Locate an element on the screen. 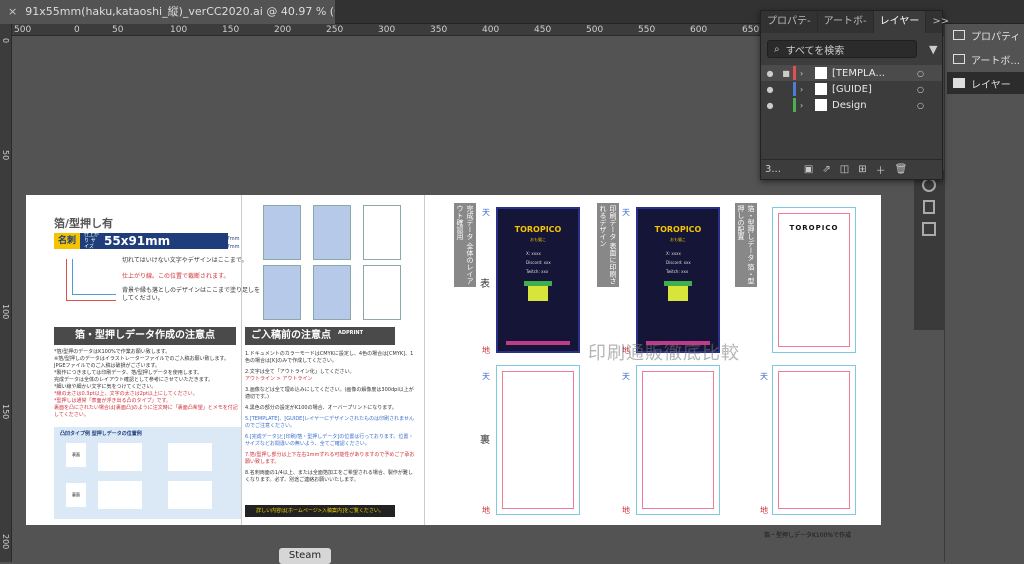  guide-sample-inner is located at coordinates (94, 277).